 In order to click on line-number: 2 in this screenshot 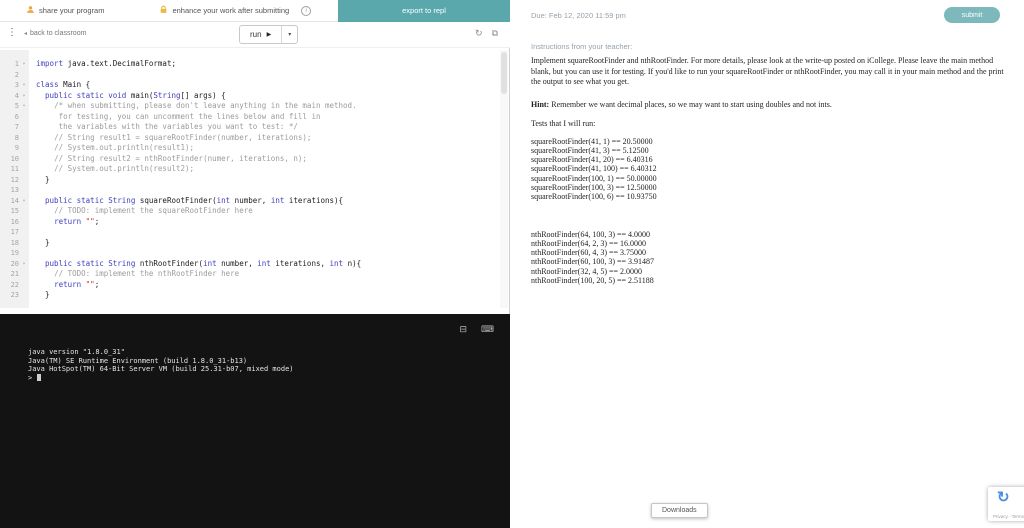, I will do `click(14, 75)`.